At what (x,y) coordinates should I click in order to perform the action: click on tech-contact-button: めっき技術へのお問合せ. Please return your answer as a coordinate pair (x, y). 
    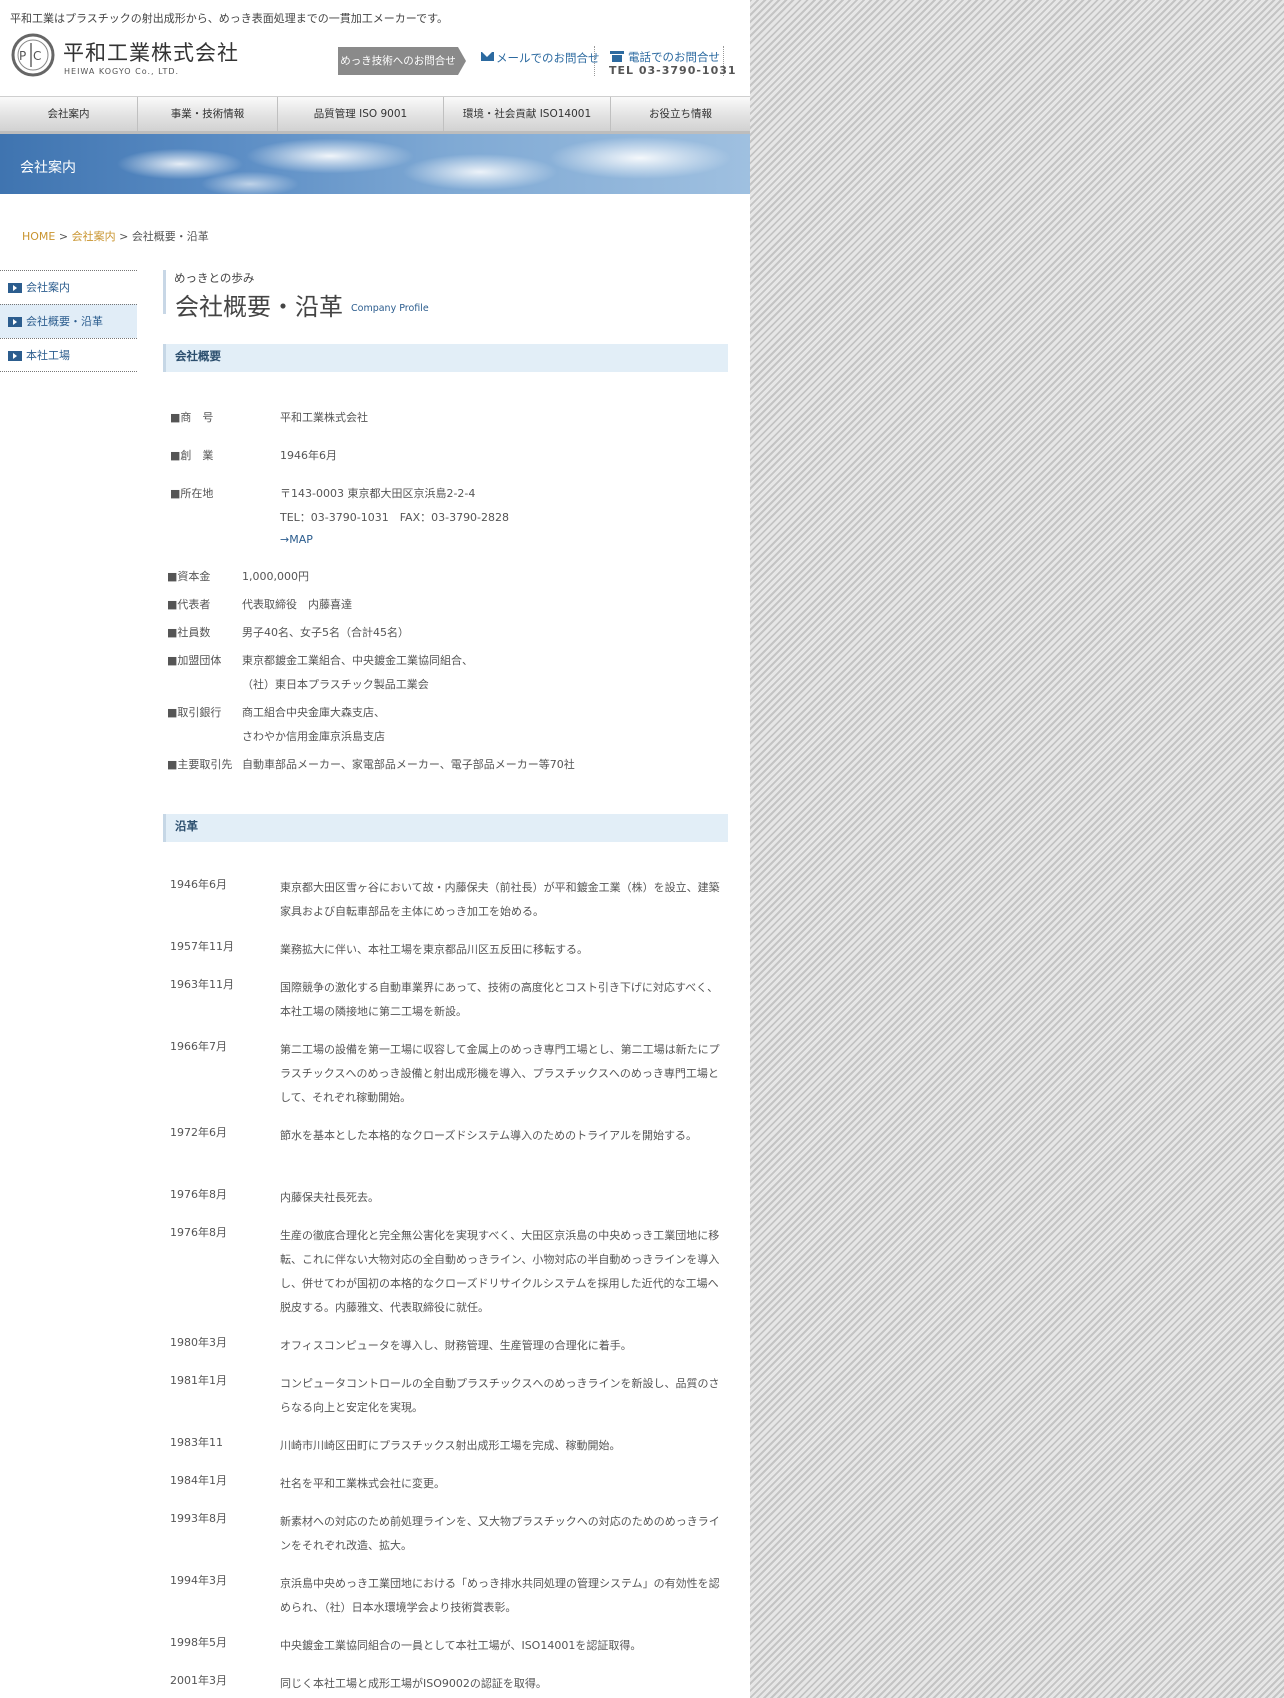
    Looking at the image, I should click on (403, 61).